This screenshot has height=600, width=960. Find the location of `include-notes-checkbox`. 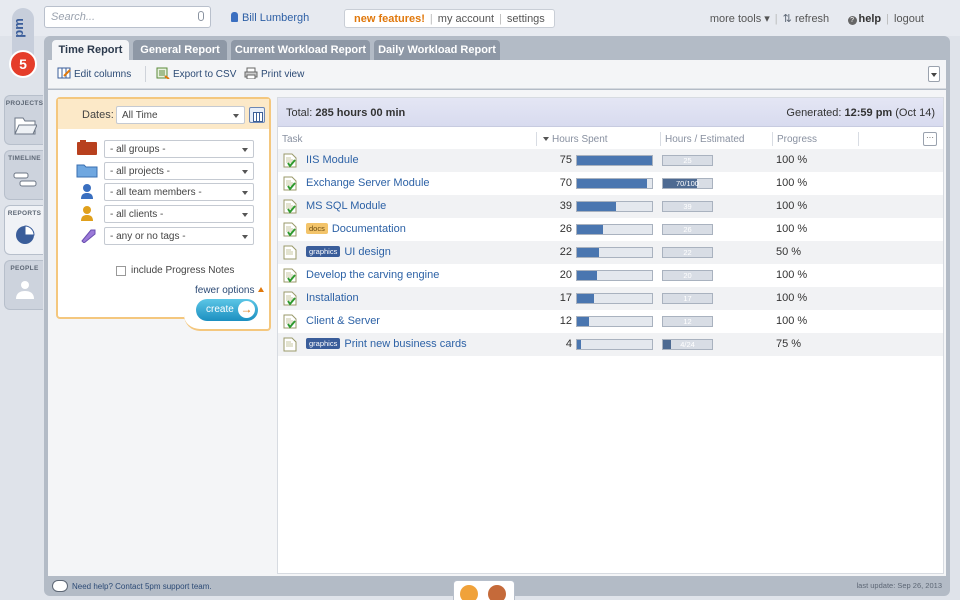

include-notes-checkbox is located at coordinates (121, 271).